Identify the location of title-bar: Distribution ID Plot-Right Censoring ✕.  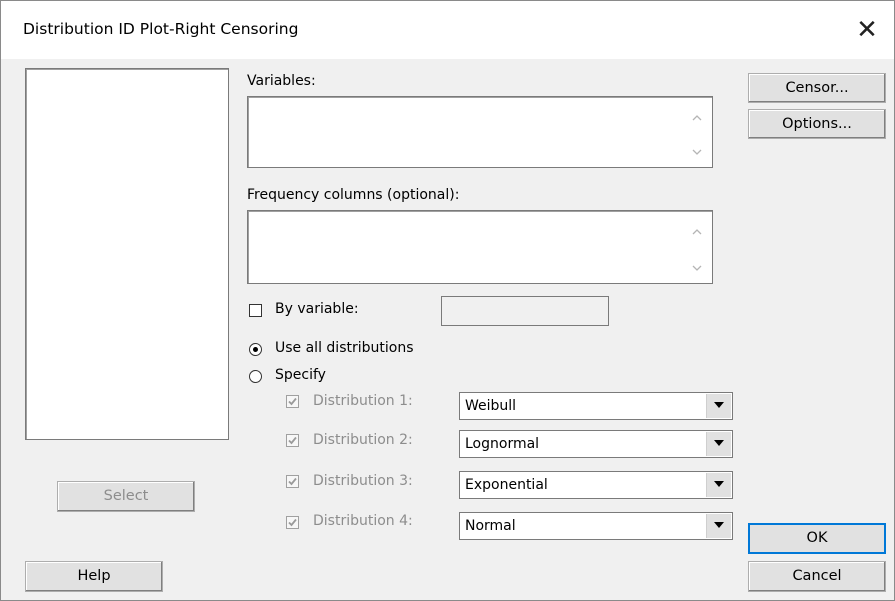
(447, 30).